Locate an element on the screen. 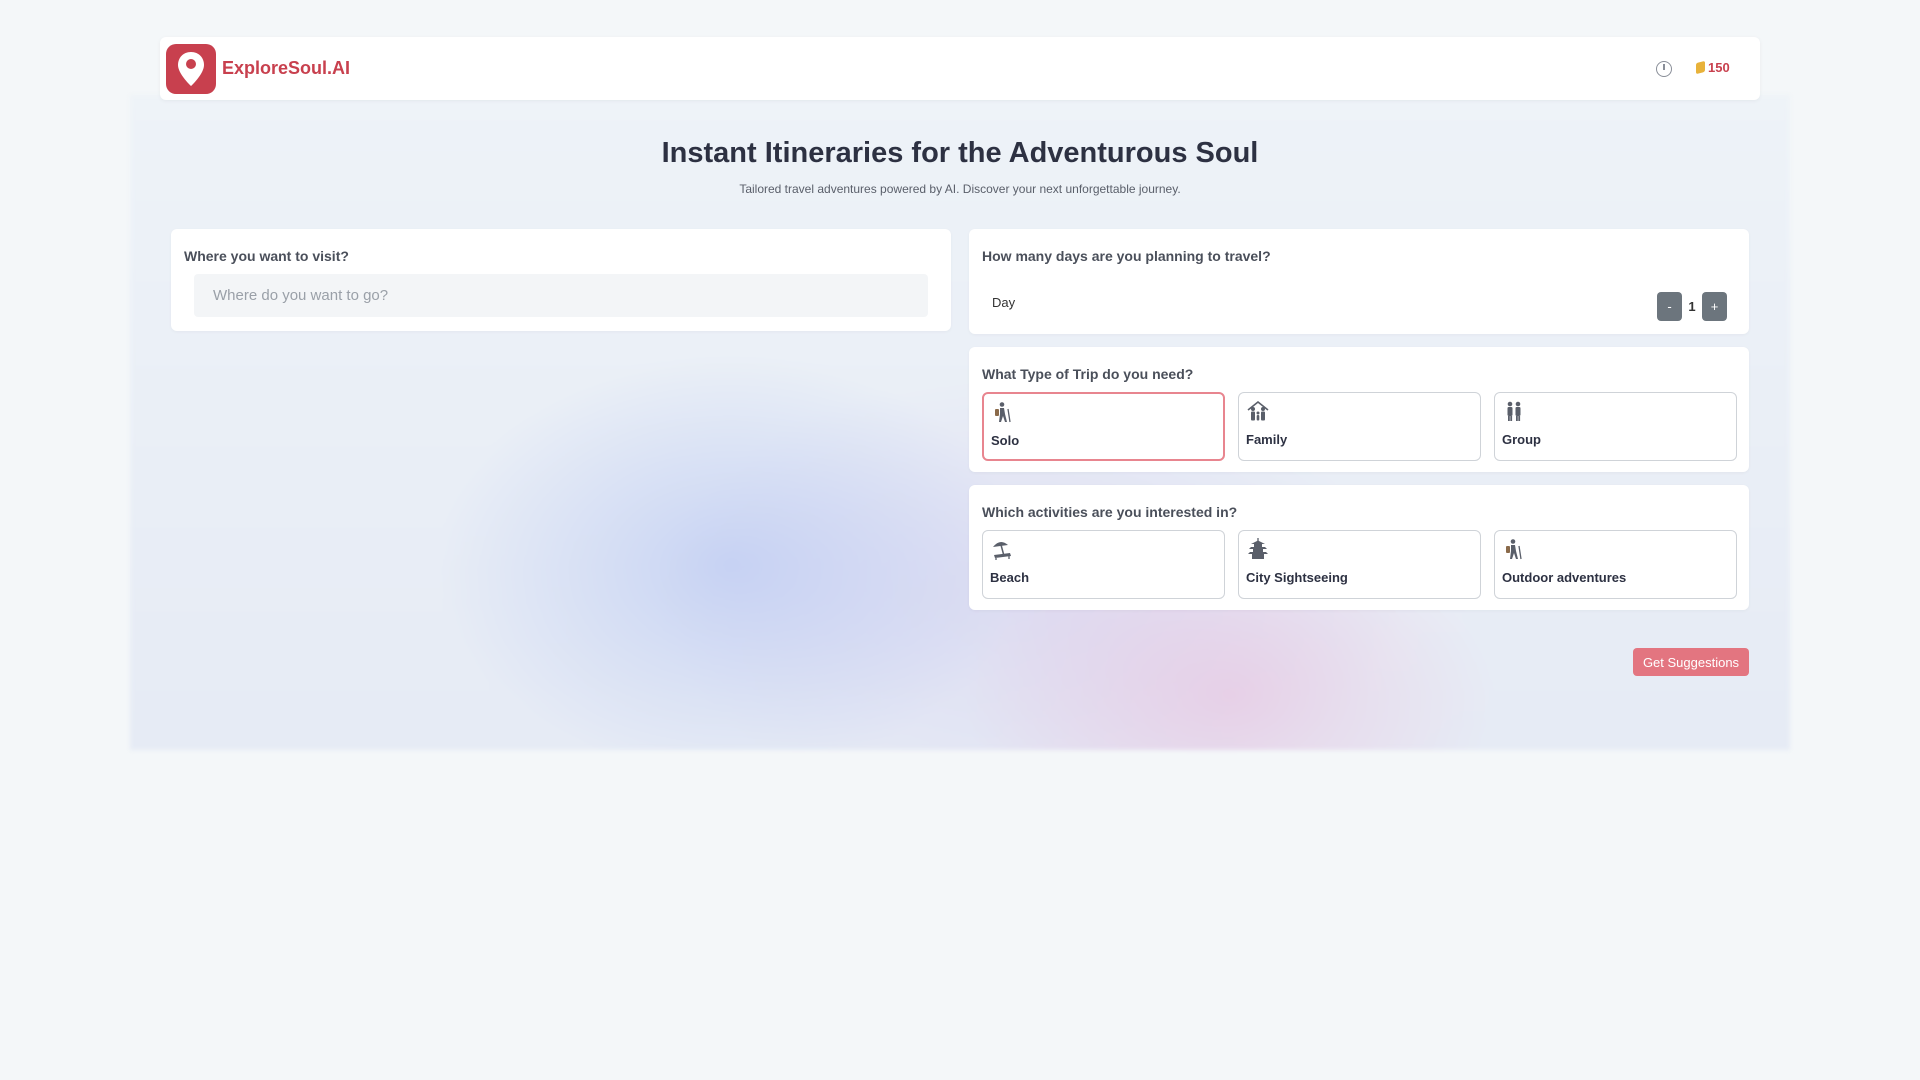  trip-type-label: What Type of Trip do you need? is located at coordinates (1088, 374).